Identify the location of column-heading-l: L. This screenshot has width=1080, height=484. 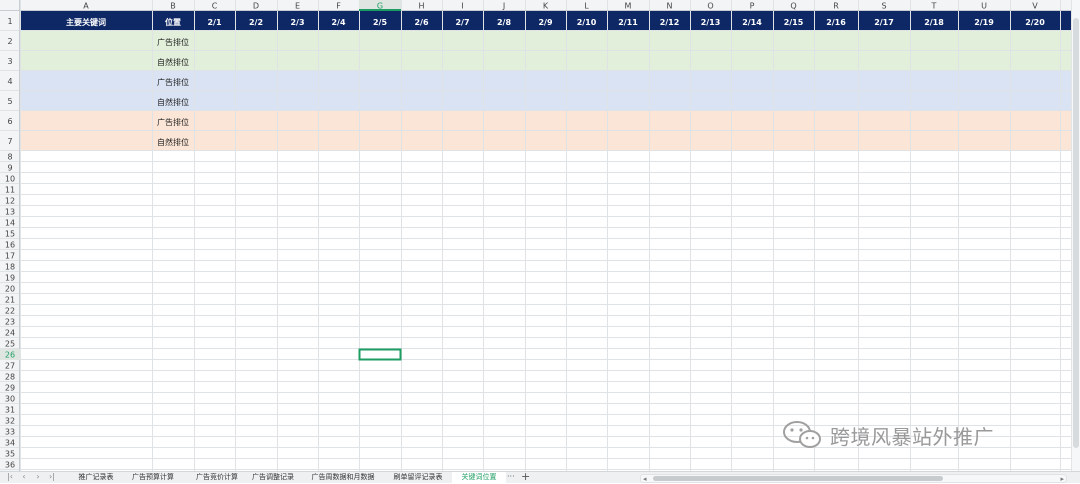
(586, 6).